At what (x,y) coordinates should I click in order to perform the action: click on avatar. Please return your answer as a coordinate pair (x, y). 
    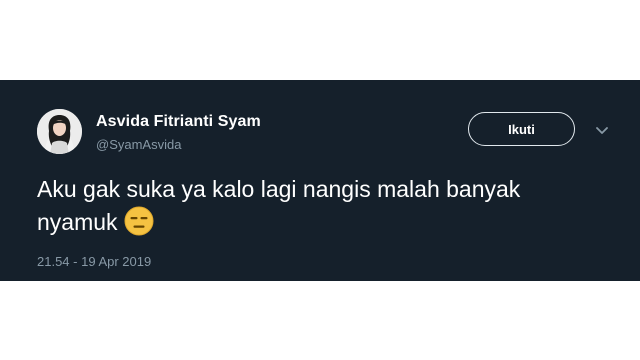
    Looking at the image, I should click on (59, 131).